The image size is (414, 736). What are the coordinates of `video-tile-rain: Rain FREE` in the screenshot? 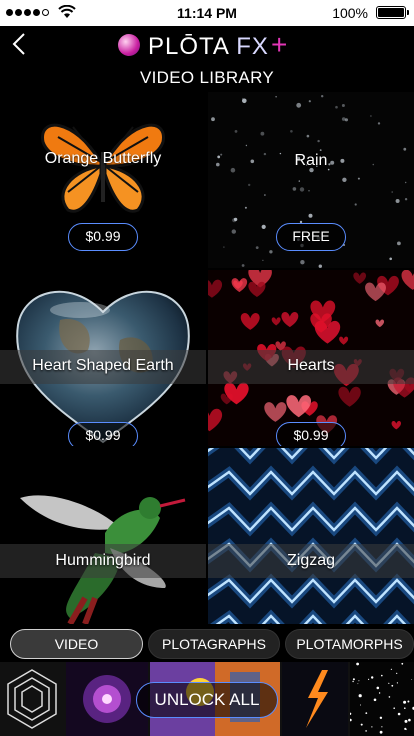 It's located at (311, 180).